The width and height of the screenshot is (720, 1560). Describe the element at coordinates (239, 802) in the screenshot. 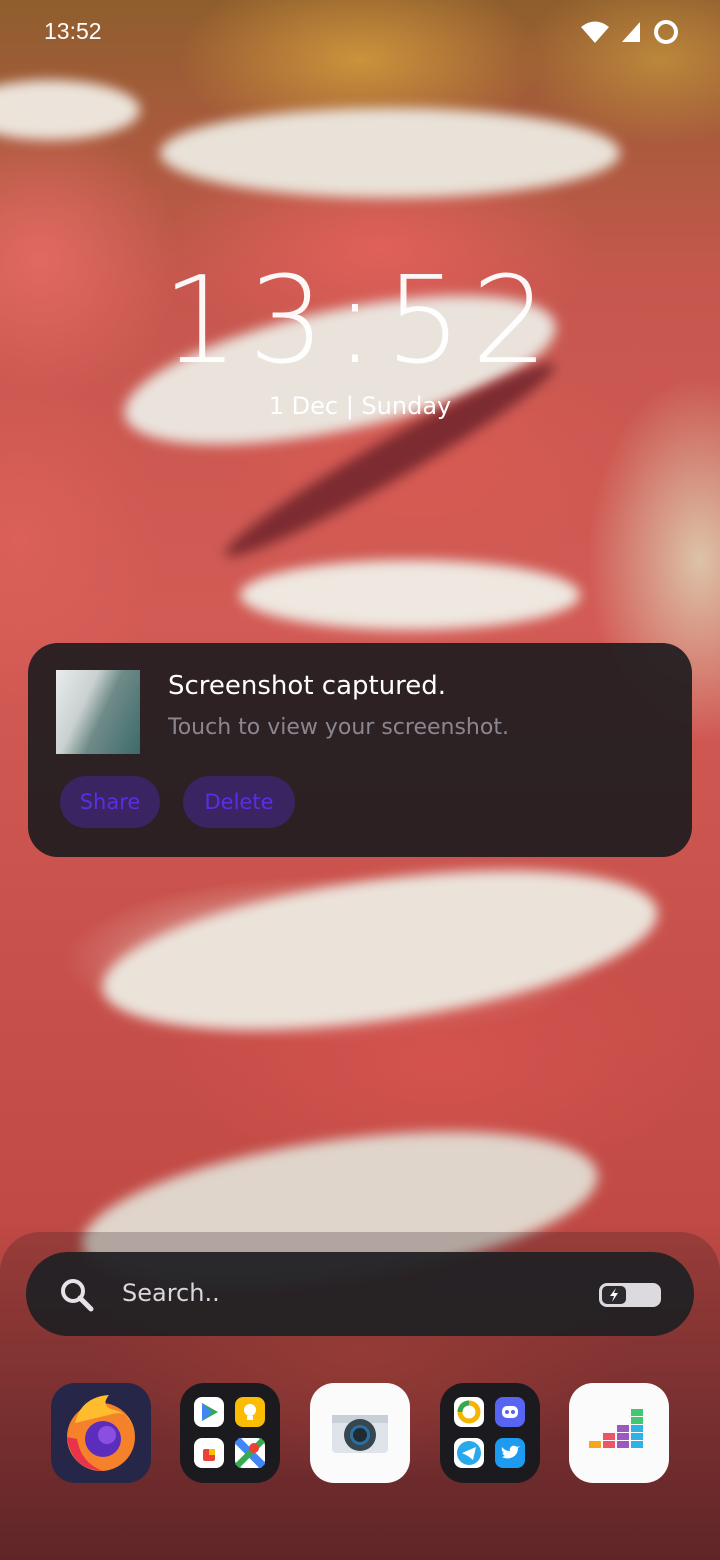

I see `delete-button: Delete` at that location.